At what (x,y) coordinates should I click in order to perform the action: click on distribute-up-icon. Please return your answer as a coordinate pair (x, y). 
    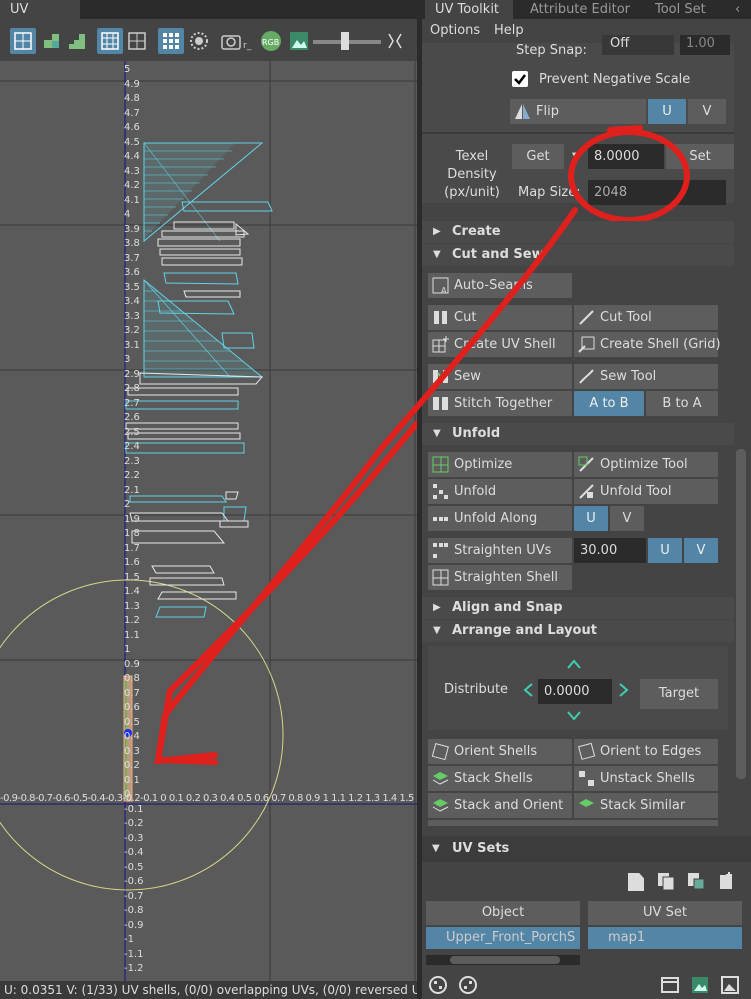
    Looking at the image, I should click on (574, 664).